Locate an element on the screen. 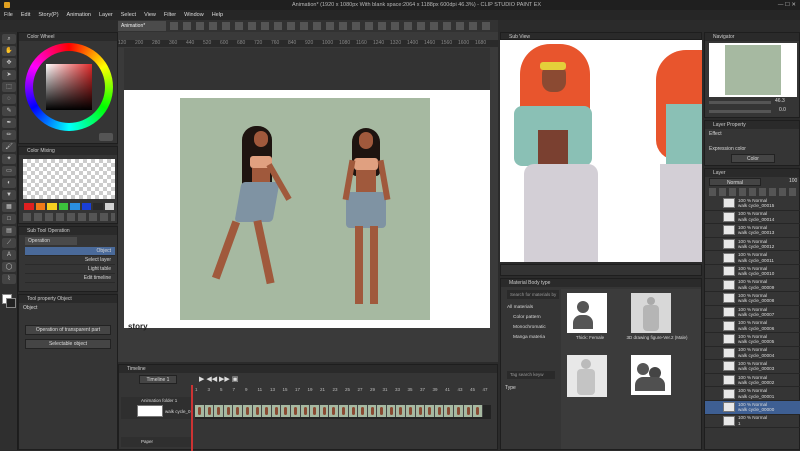 The width and height of the screenshot is (800, 451). layer-row: 100 % Normal walk cycle_00008 is located at coordinates (752, 299).